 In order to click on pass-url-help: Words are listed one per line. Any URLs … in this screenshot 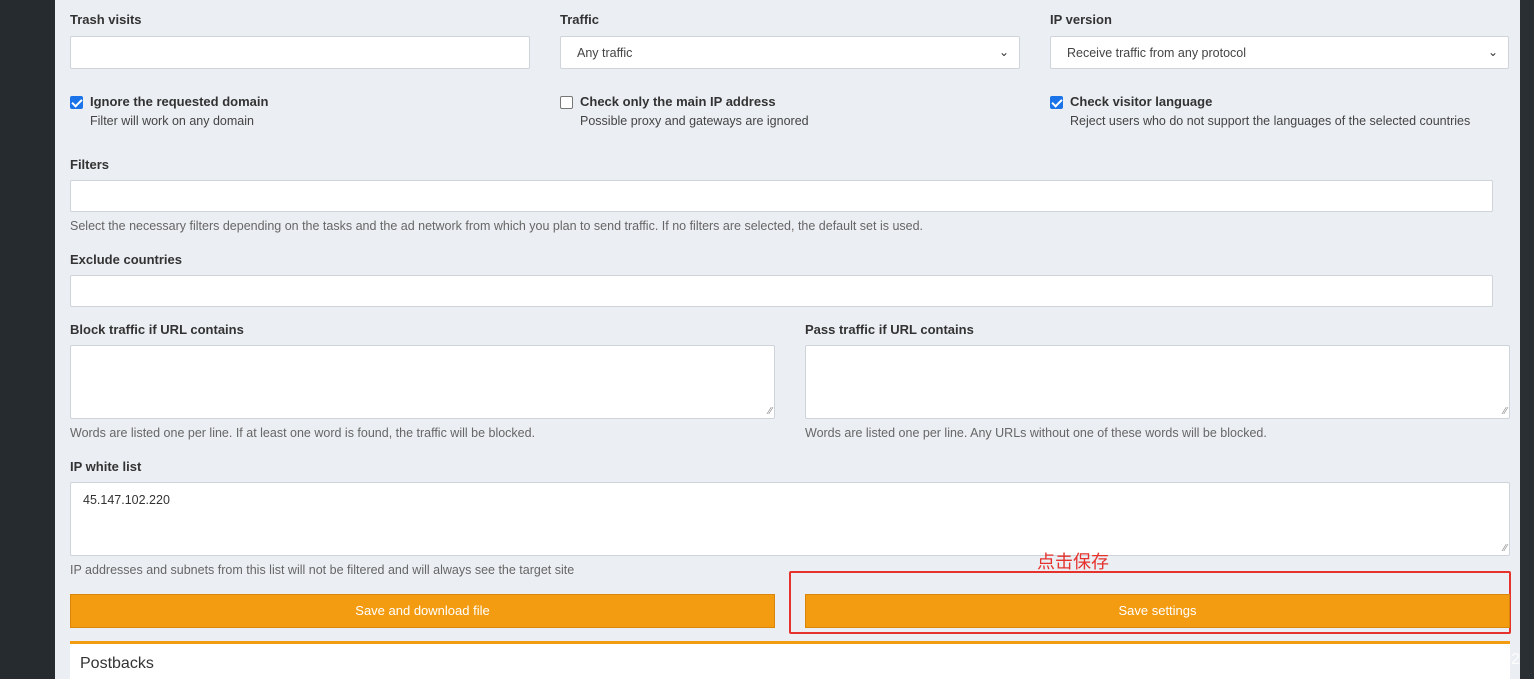, I will do `click(1036, 433)`.